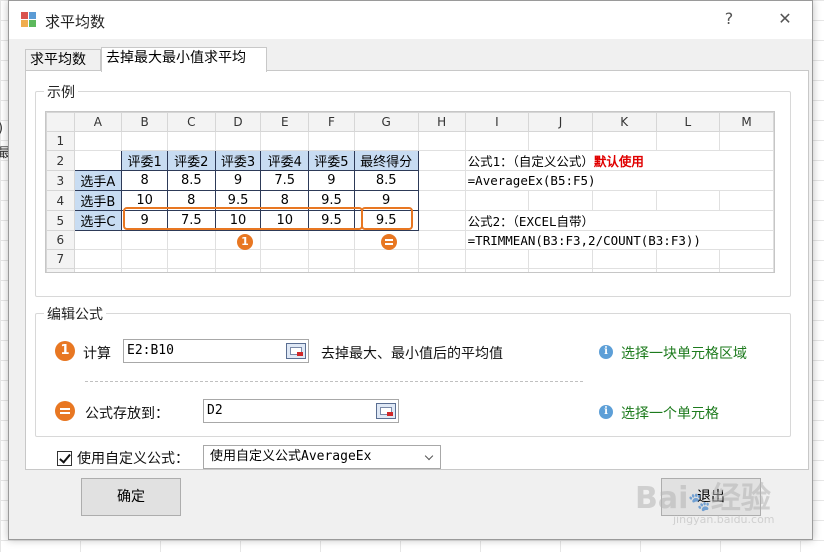 This screenshot has height=552, width=824. What do you see at coordinates (724, 519) in the screenshot?
I see `watermark-url: jingyan.baidu.com` at bounding box center [724, 519].